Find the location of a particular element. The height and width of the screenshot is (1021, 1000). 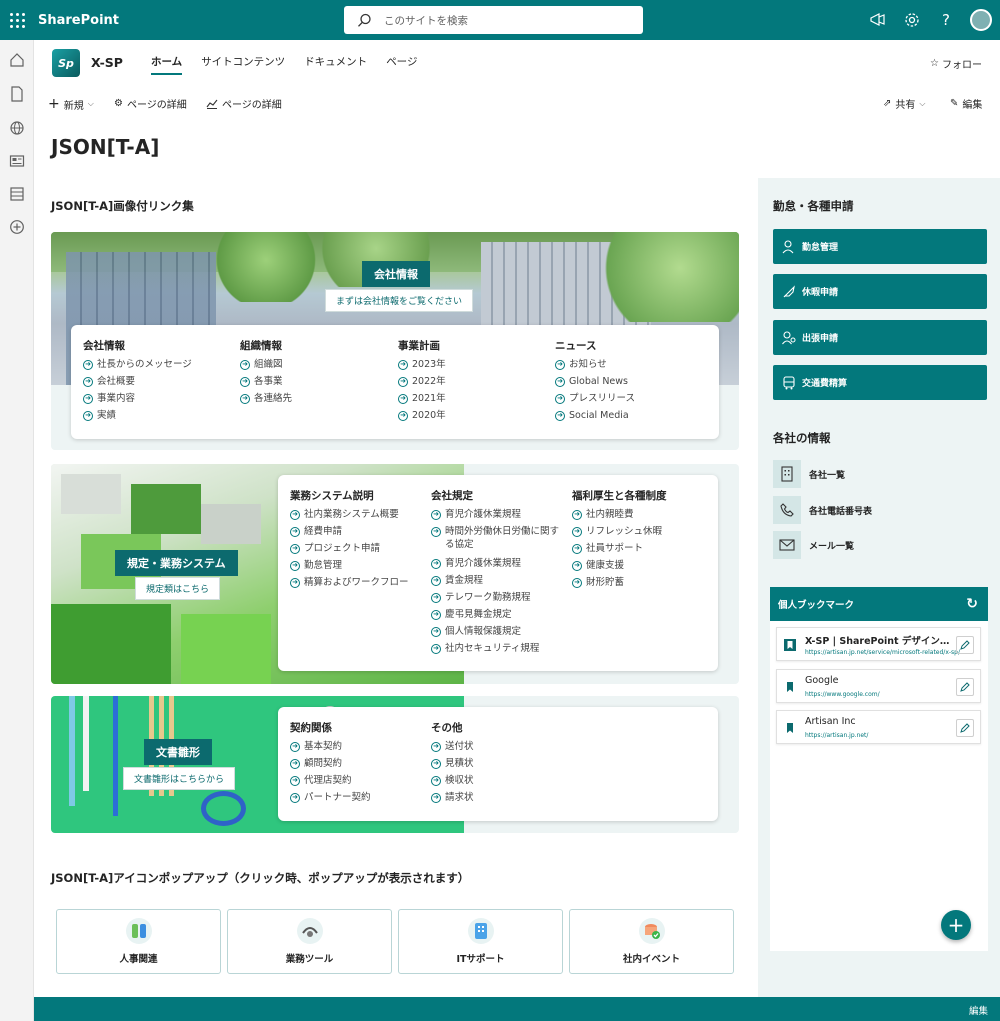

column-heading: 会社情報 is located at coordinates (104, 346).